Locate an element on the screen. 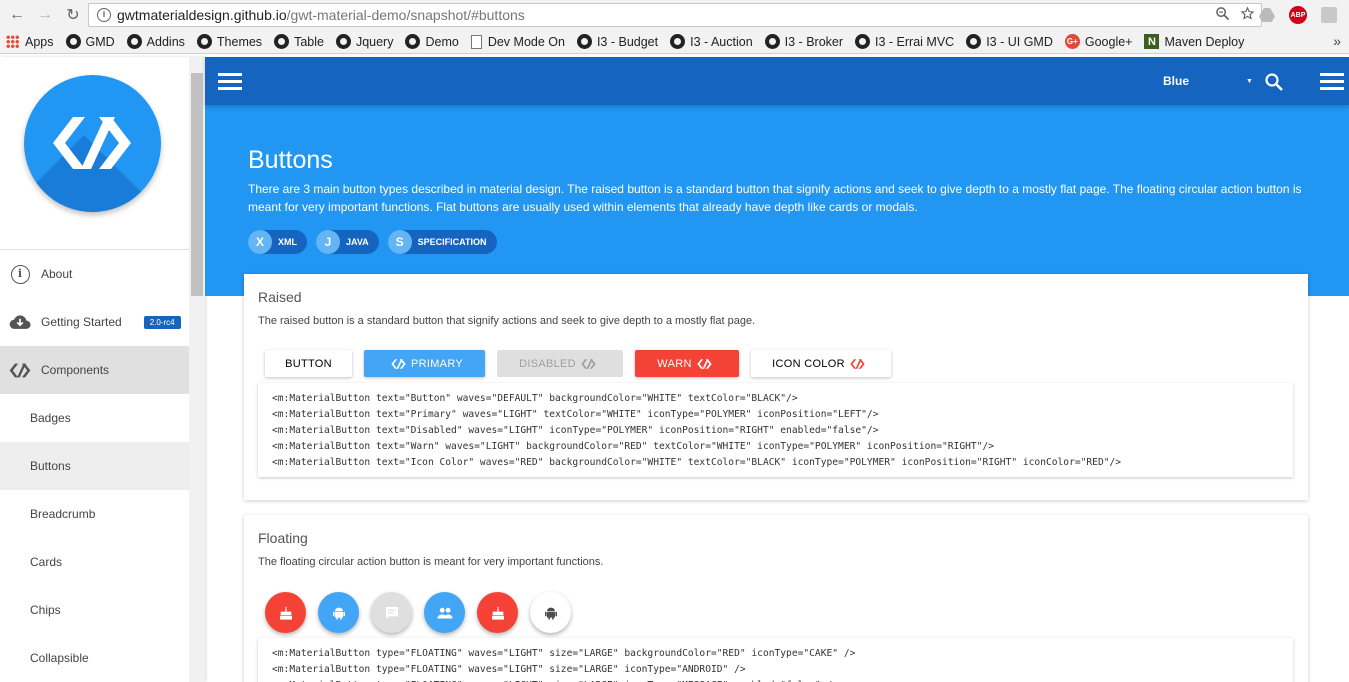 The image size is (1349, 682). site-info-icon: i is located at coordinates (104, 15).